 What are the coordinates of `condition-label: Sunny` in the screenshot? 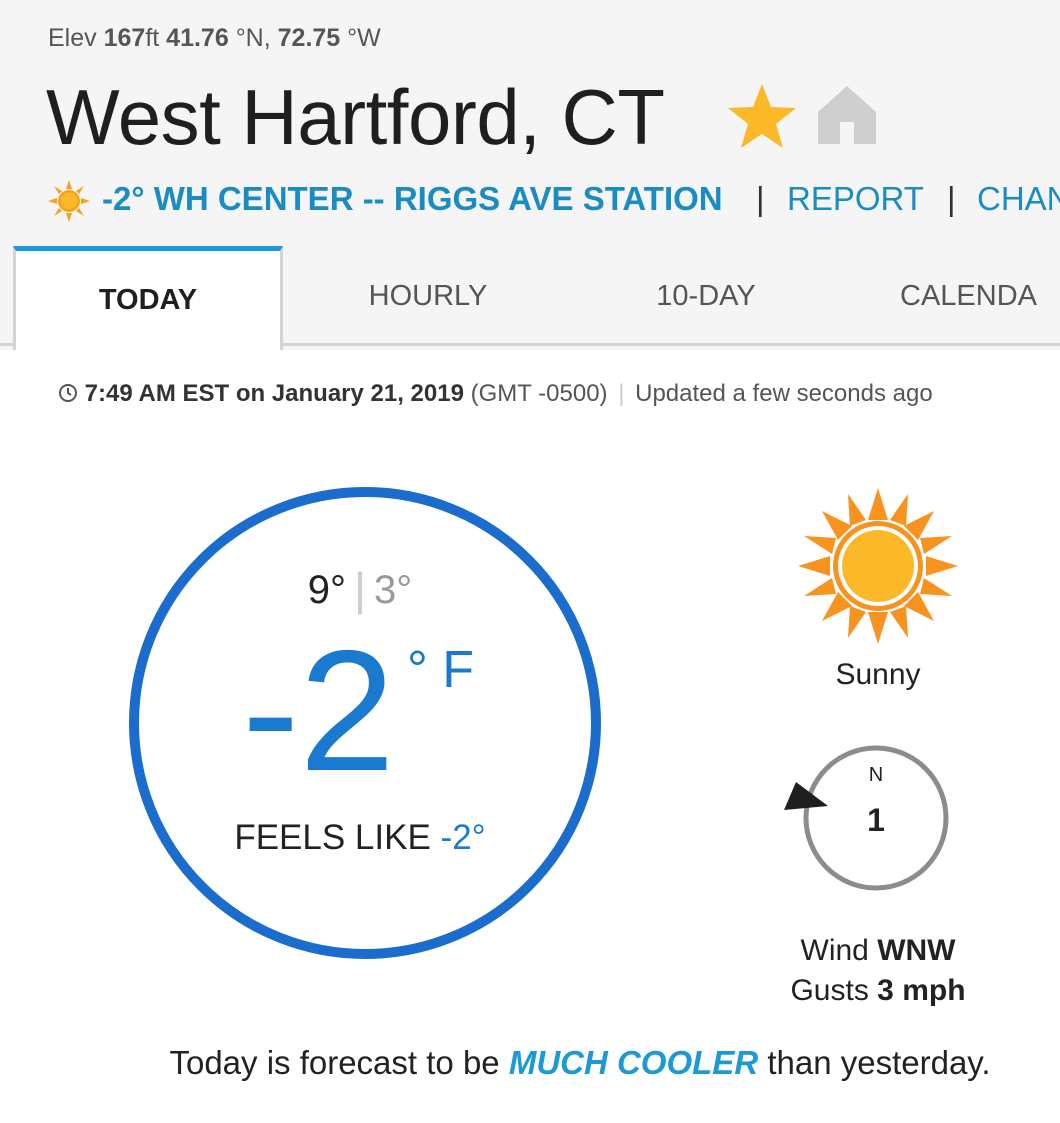 It's located at (878, 674).